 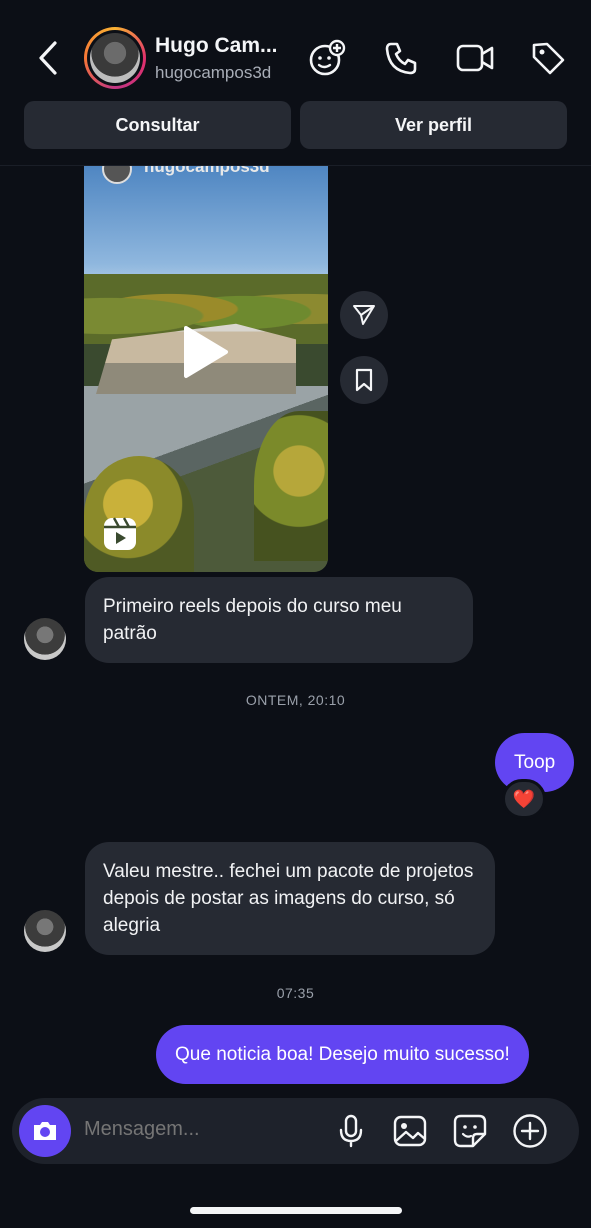 What do you see at coordinates (296, 1210) in the screenshot?
I see `home-indicator` at bounding box center [296, 1210].